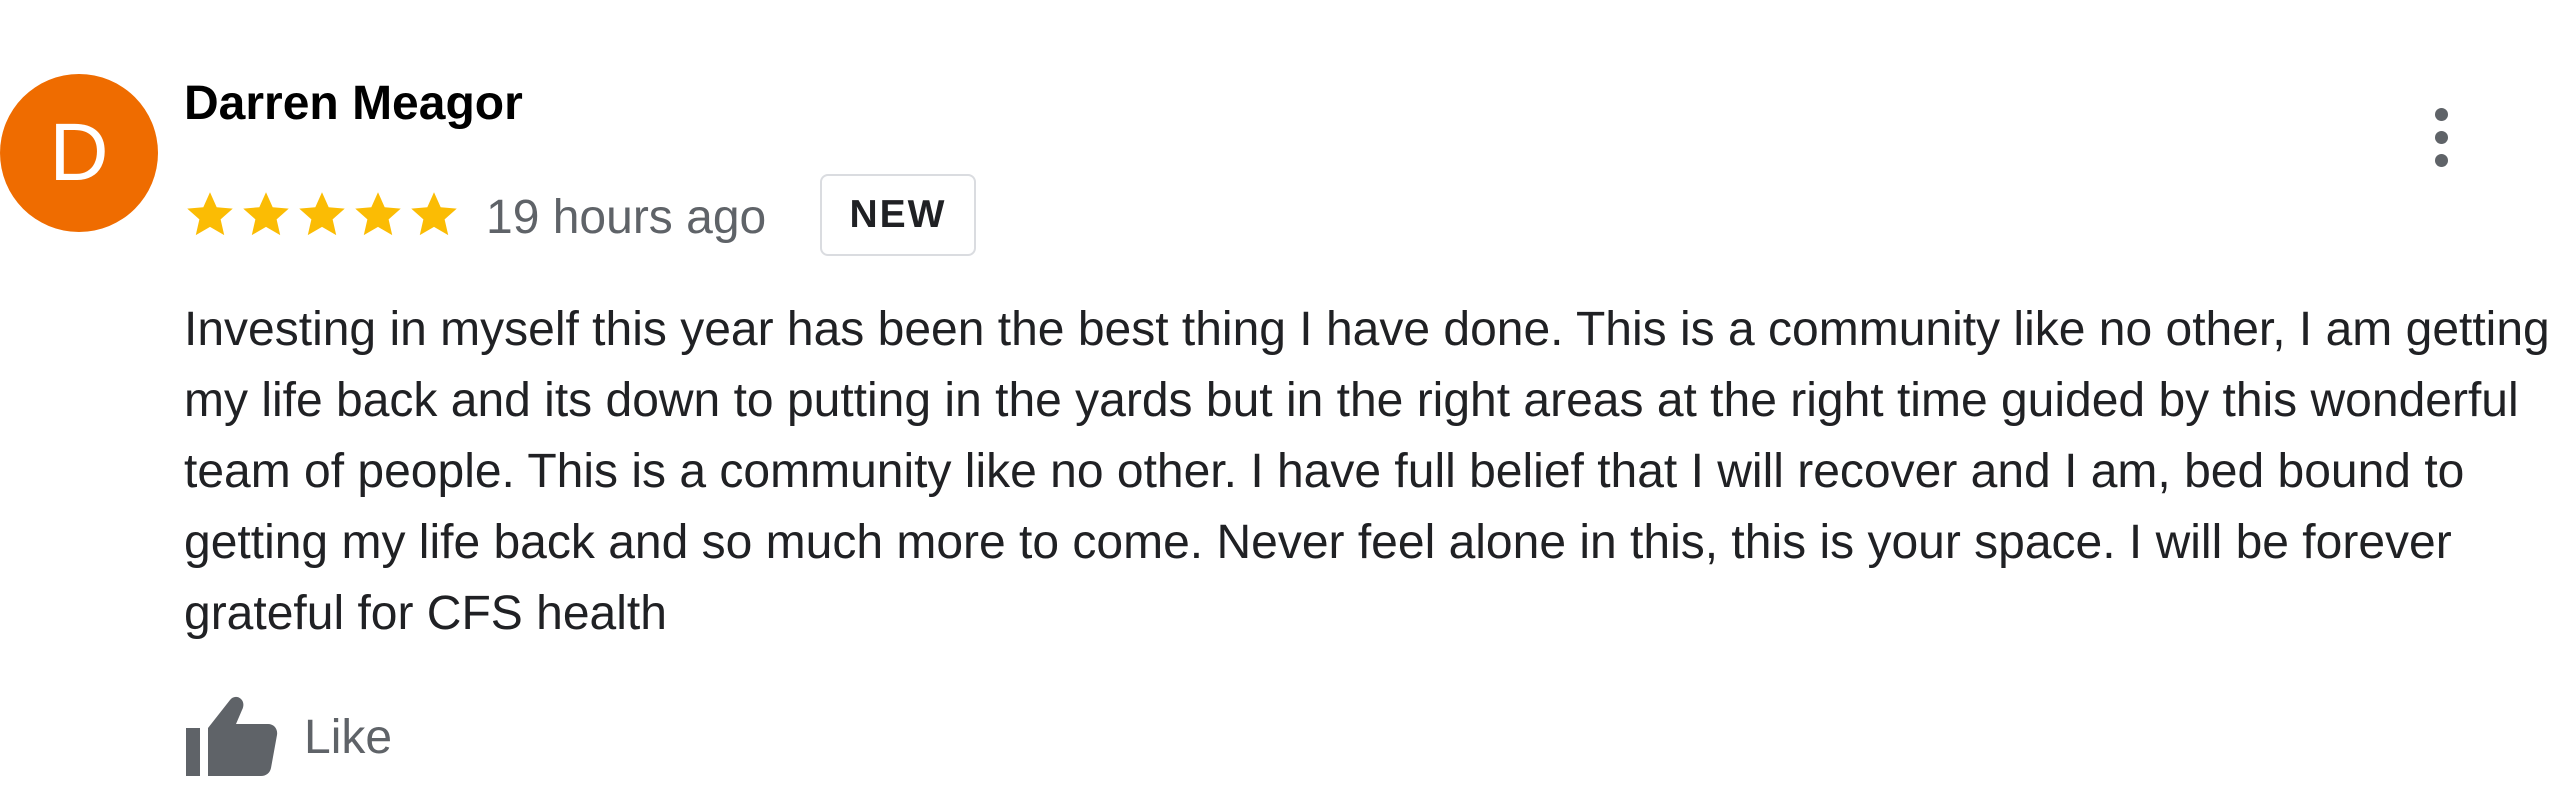  I want to click on like-button: Like, so click(288, 735).